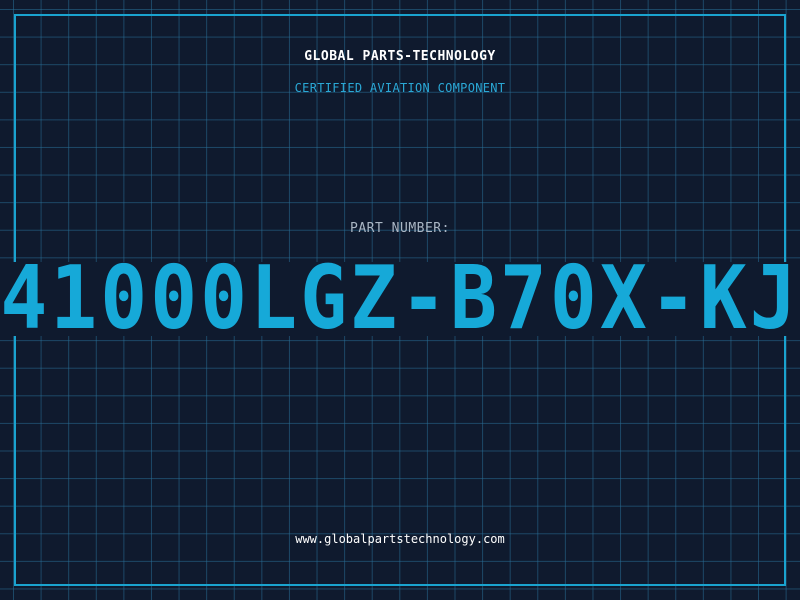 This screenshot has height=600, width=800. I want to click on website-url: www.globalpartstechnology.com, so click(400, 539).